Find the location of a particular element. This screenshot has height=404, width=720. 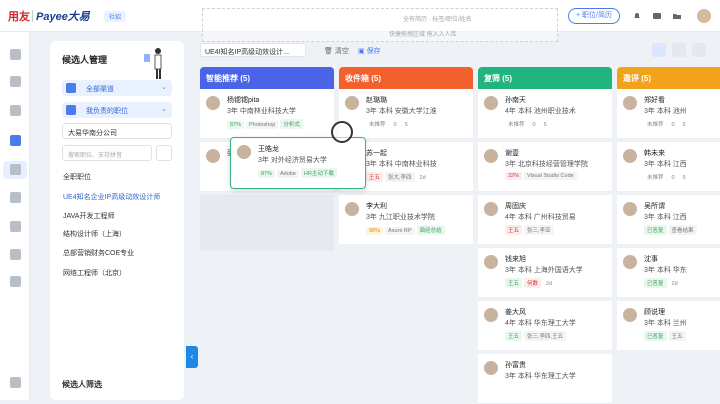

candidate-info: 3年 本科 兰州 is located at coordinates (665, 323).